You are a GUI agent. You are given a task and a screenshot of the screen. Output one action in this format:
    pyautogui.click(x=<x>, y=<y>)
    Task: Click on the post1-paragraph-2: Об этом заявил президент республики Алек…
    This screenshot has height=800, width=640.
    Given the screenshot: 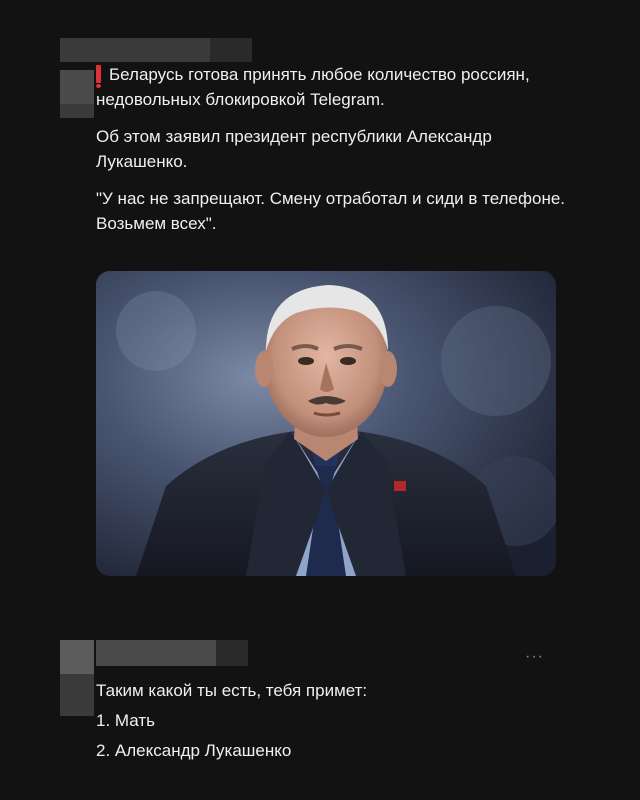 What is the action you would take?
    pyautogui.click(x=294, y=149)
    